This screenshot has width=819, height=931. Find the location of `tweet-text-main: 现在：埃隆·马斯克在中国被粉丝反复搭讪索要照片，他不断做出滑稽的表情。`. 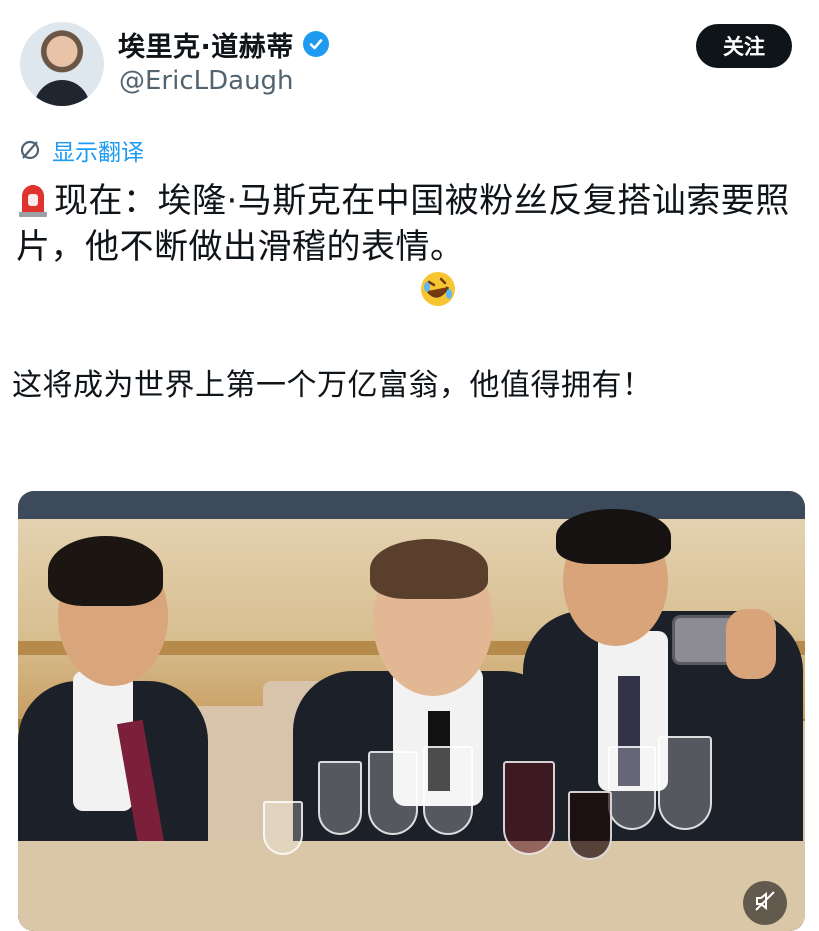

tweet-text-main: 现在：埃隆·马斯克在中国被粉丝反复搭讪索要照片，他不断做出滑稽的表情。 is located at coordinates (411, 224).